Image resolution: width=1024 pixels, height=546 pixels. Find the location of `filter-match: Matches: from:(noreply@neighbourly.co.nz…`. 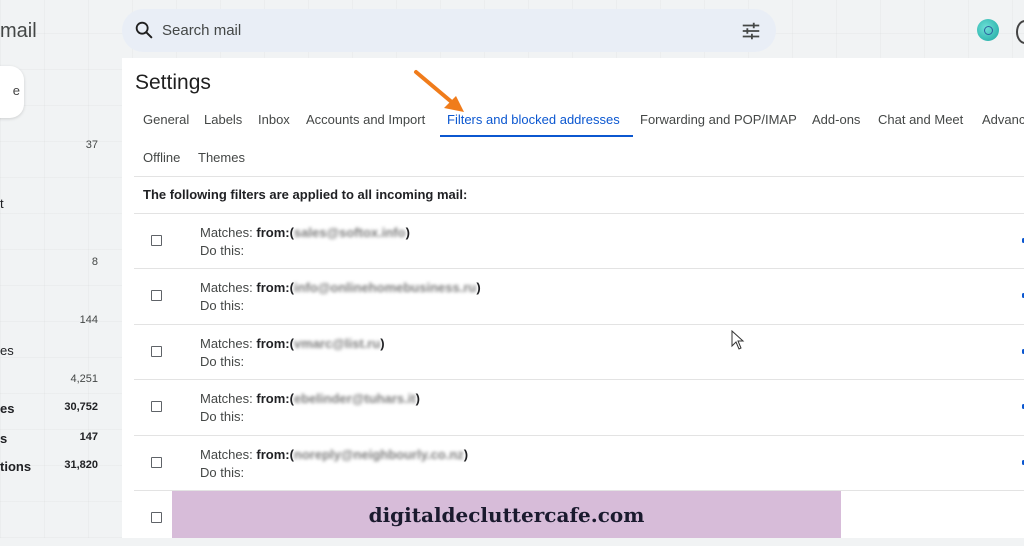

filter-match: Matches: from:(noreply@neighbourly.co.nz… is located at coordinates (334, 454).